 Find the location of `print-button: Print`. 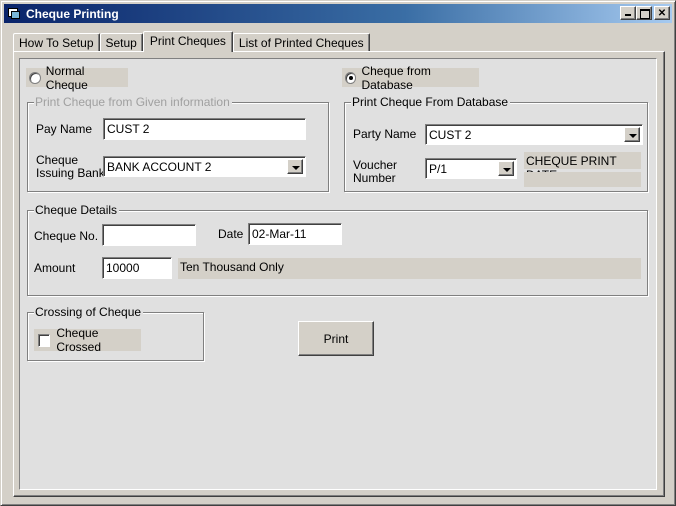

print-button: Print is located at coordinates (336, 338).